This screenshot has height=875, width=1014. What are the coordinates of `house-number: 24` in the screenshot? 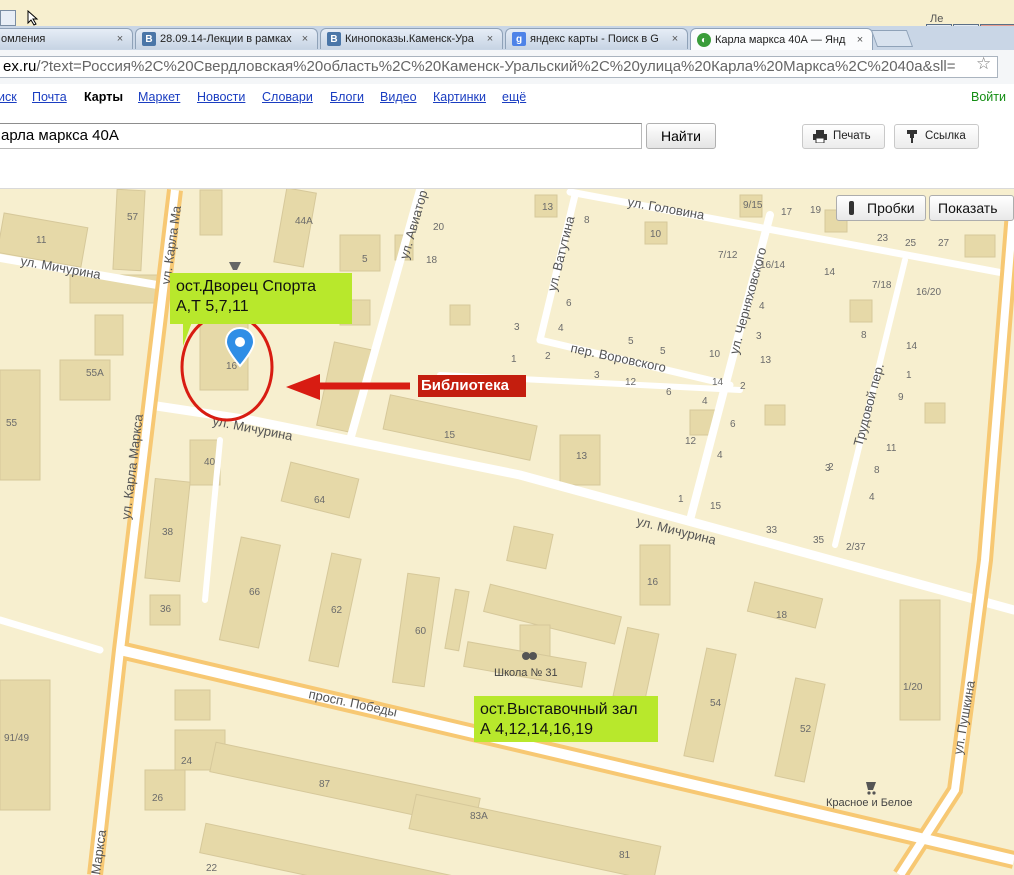 It's located at (187, 761).